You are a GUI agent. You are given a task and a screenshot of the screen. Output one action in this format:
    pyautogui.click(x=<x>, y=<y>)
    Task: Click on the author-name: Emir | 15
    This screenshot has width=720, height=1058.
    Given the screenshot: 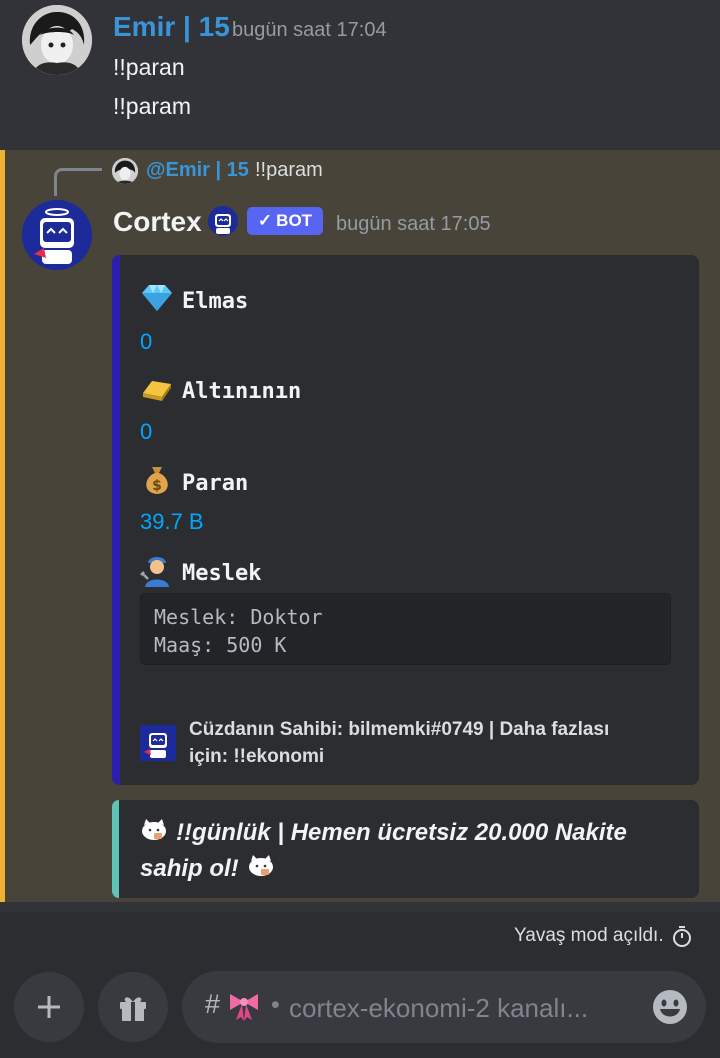 What is the action you would take?
    pyautogui.click(x=171, y=27)
    